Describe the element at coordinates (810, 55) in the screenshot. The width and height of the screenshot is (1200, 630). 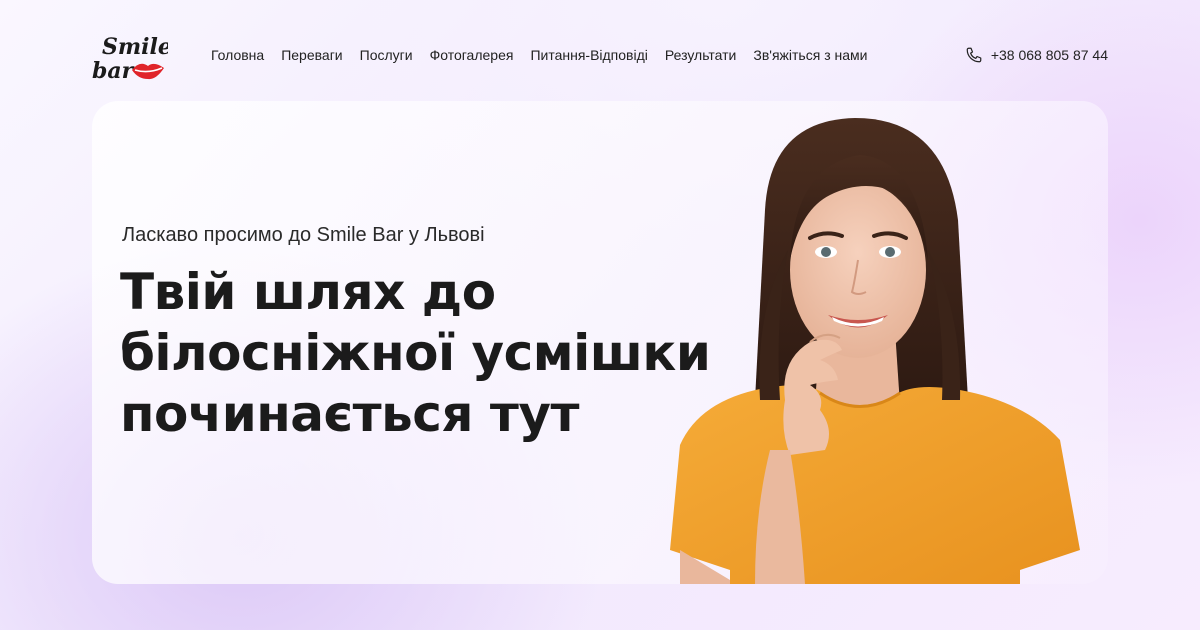
I see `nav-item-contact: Зв'яжіться з нами` at that location.